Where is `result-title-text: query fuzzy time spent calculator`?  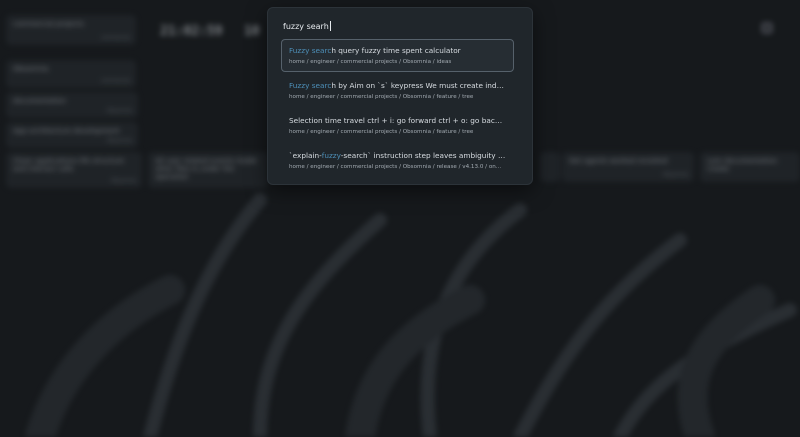
result-title-text: query fuzzy time spent calculator is located at coordinates (398, 50).